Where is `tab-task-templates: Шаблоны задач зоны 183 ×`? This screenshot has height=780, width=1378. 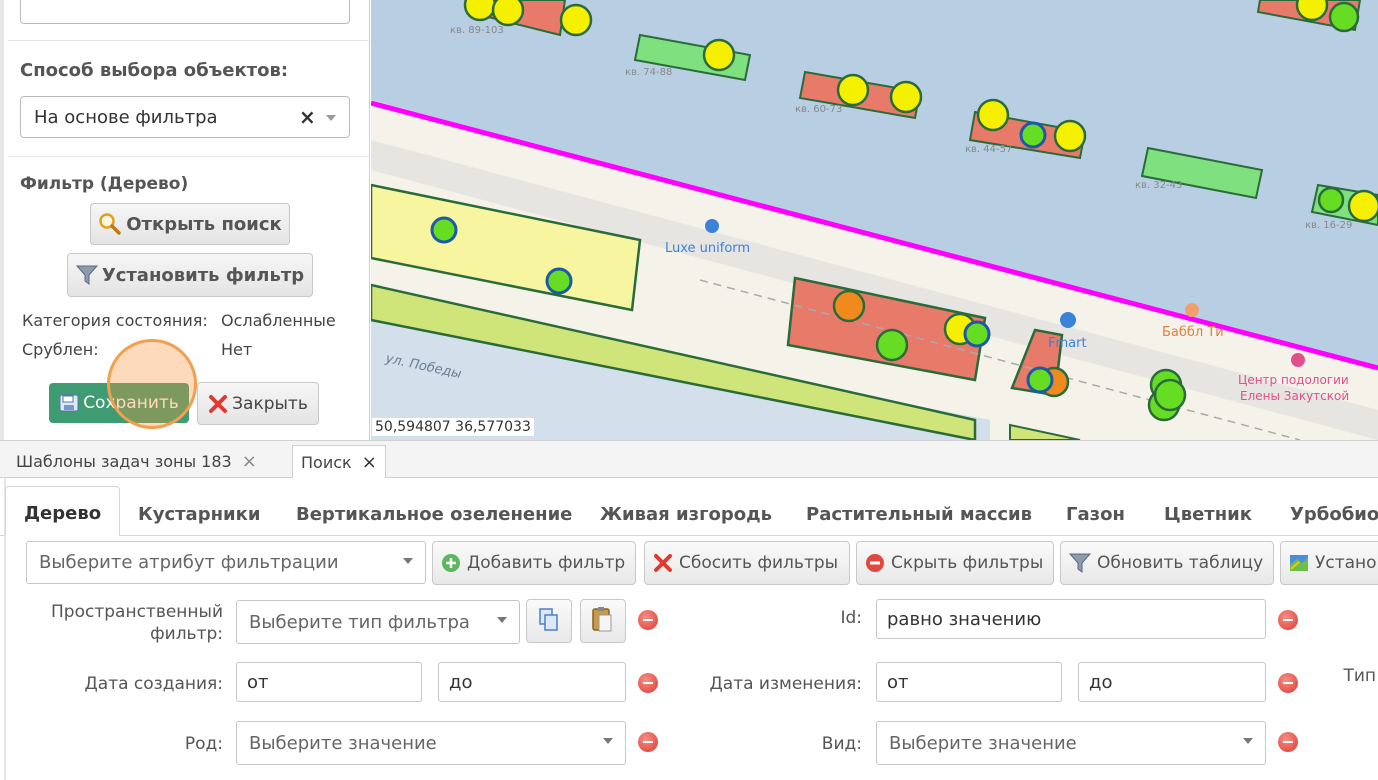 tab-task-templates: Шаблоны задач зоны 183 × is located at coordinates (136, 461).